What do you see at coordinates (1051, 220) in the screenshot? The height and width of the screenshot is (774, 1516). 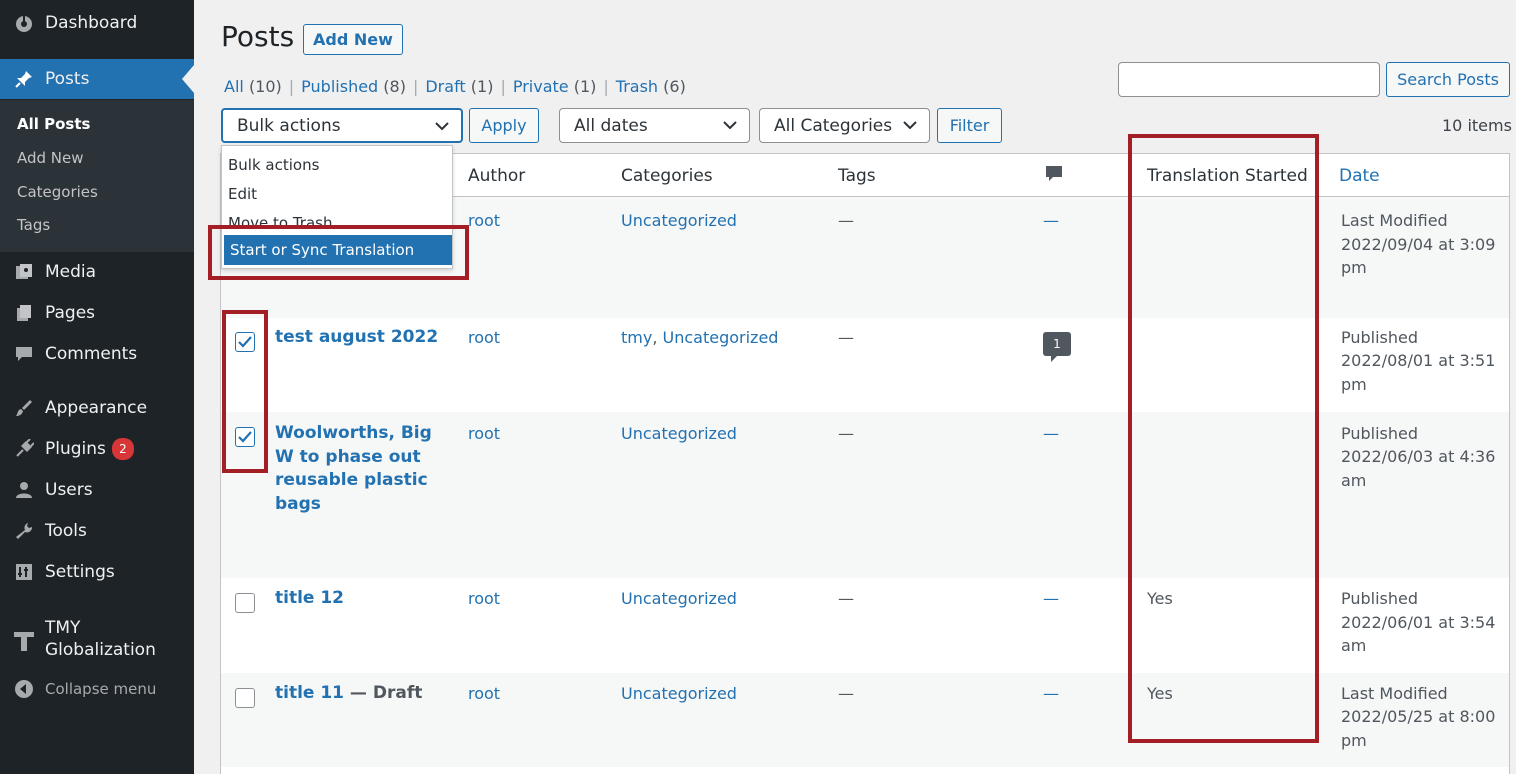 I see `comments-value: —` at bounding box center [1051, 220].